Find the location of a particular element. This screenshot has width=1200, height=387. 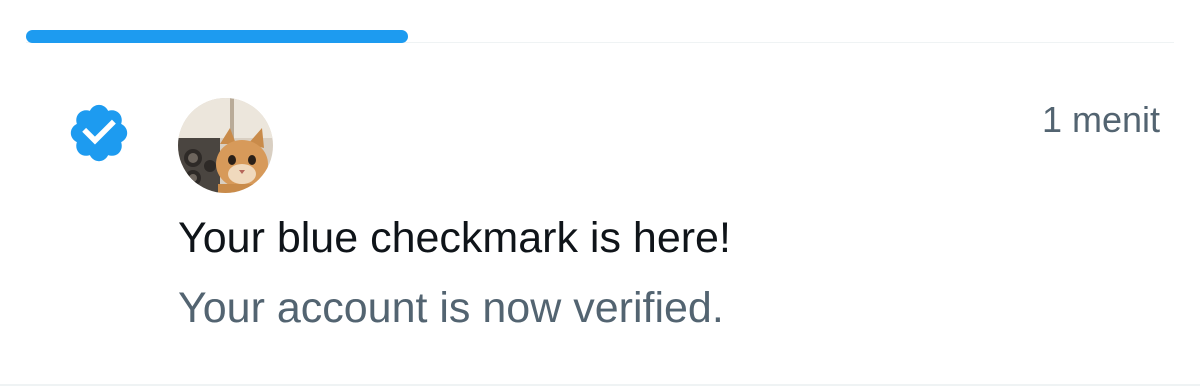

divider is located at coordinates (600, 385).